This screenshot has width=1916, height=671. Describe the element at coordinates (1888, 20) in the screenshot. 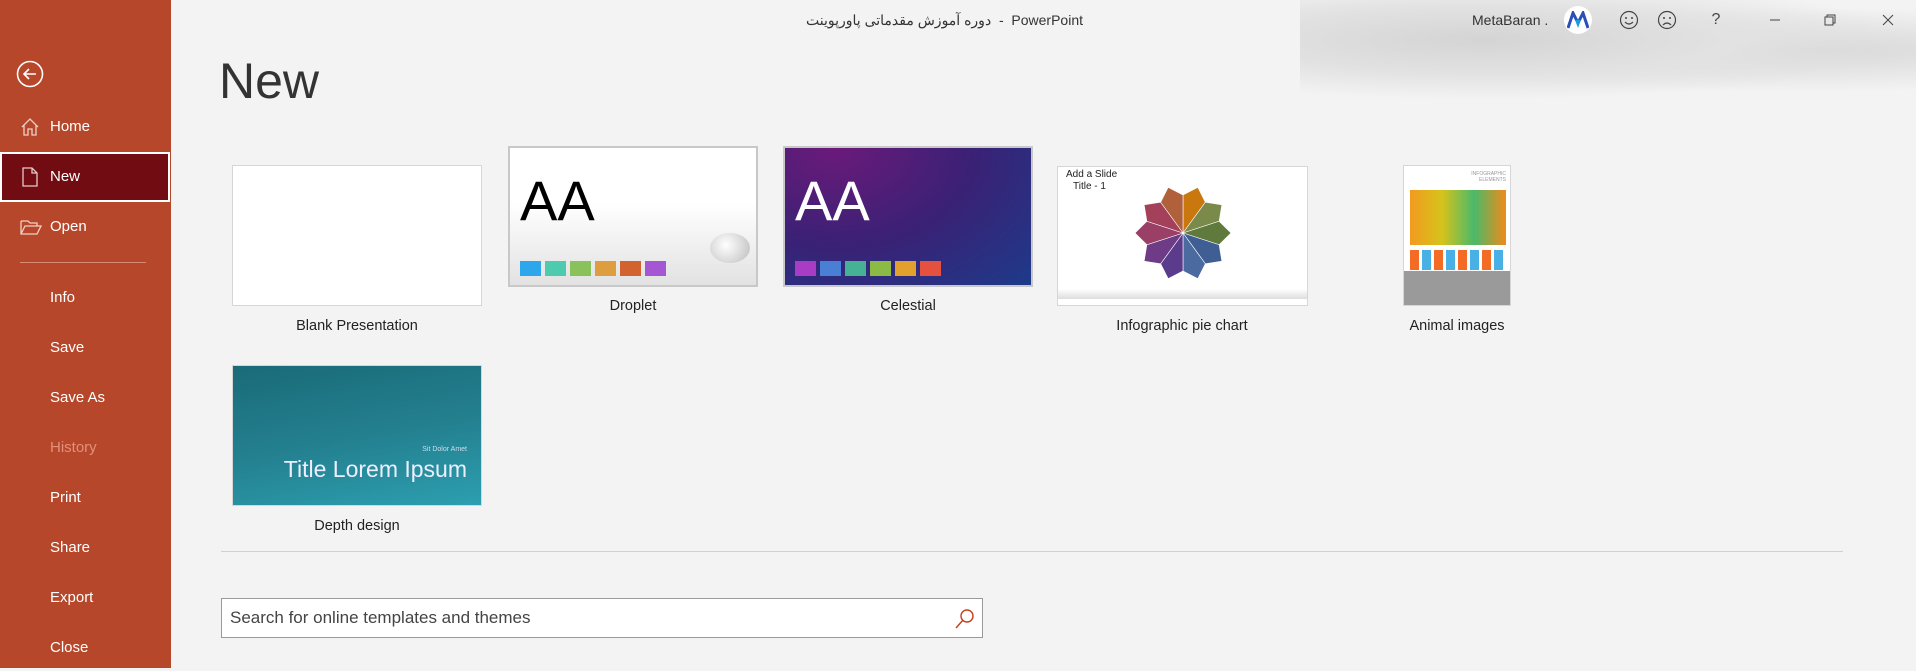

I see `close-window-icon` at that location.